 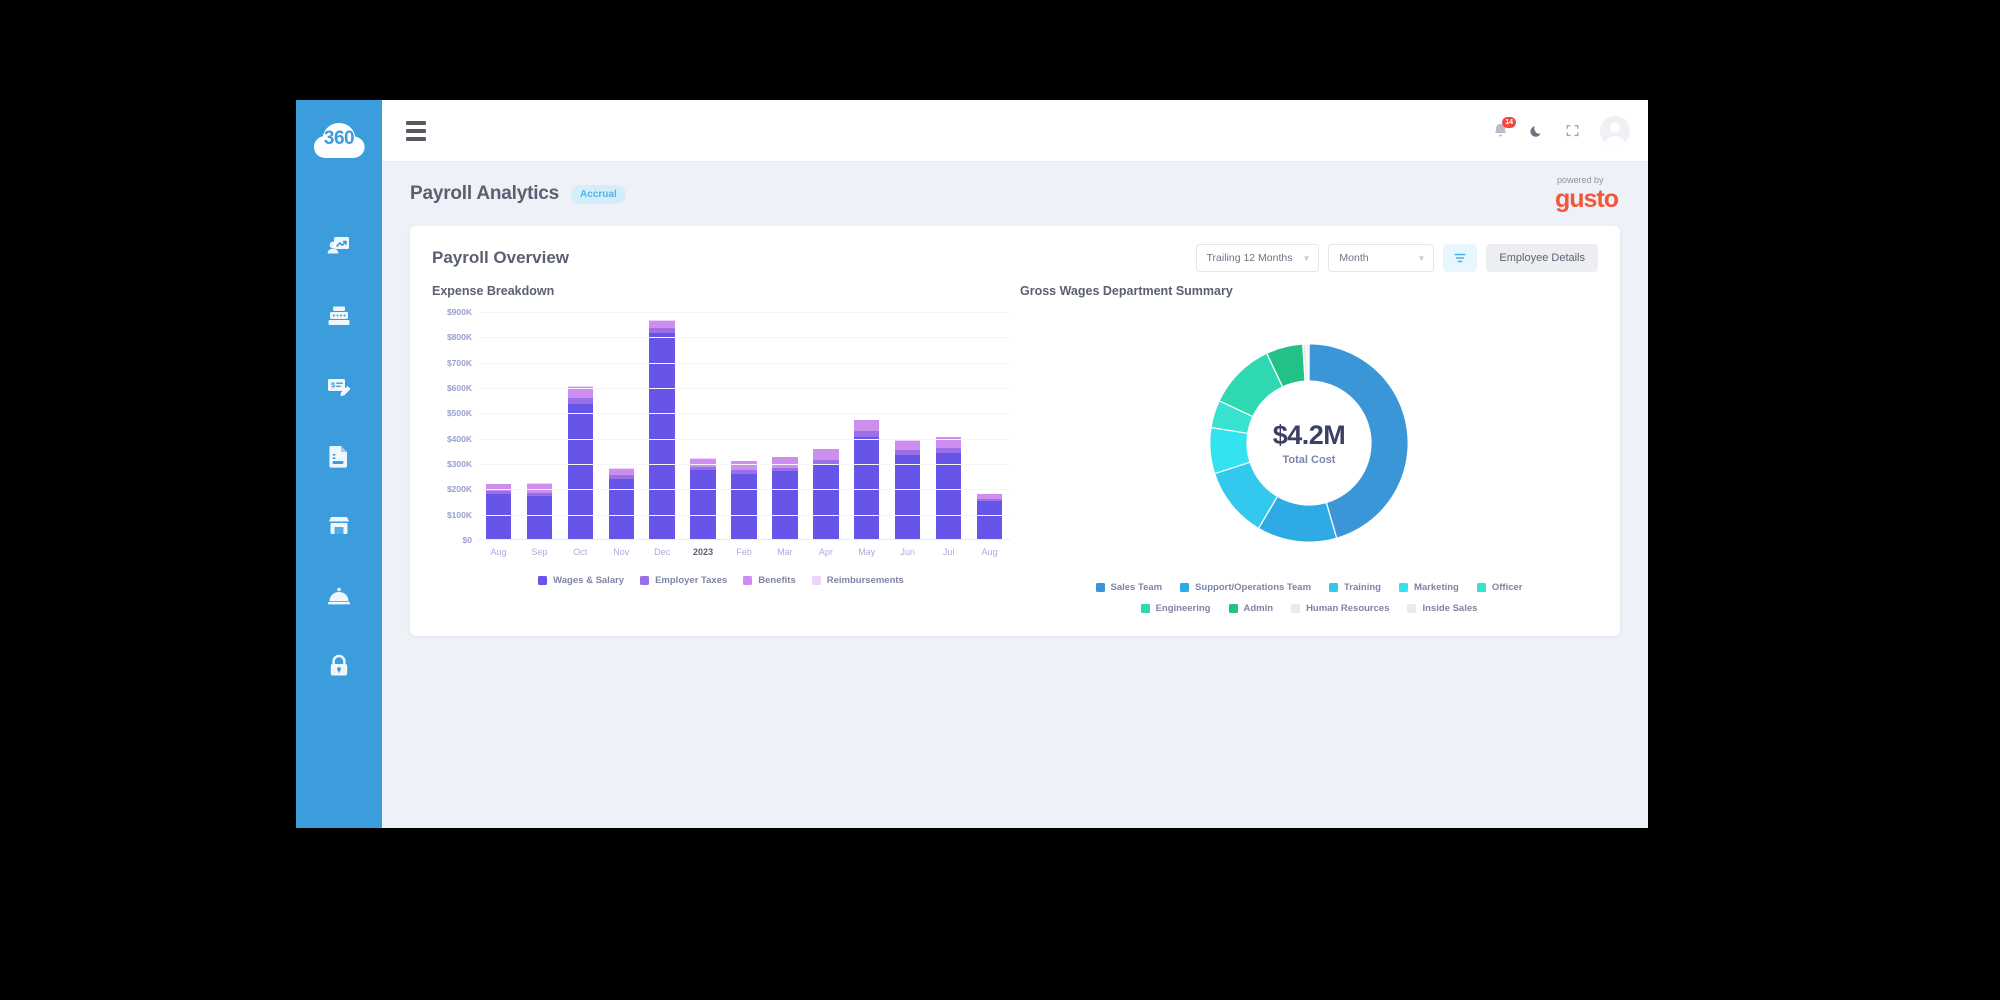 I want to click on sidebar-item-security, so click(x=339, y=666).